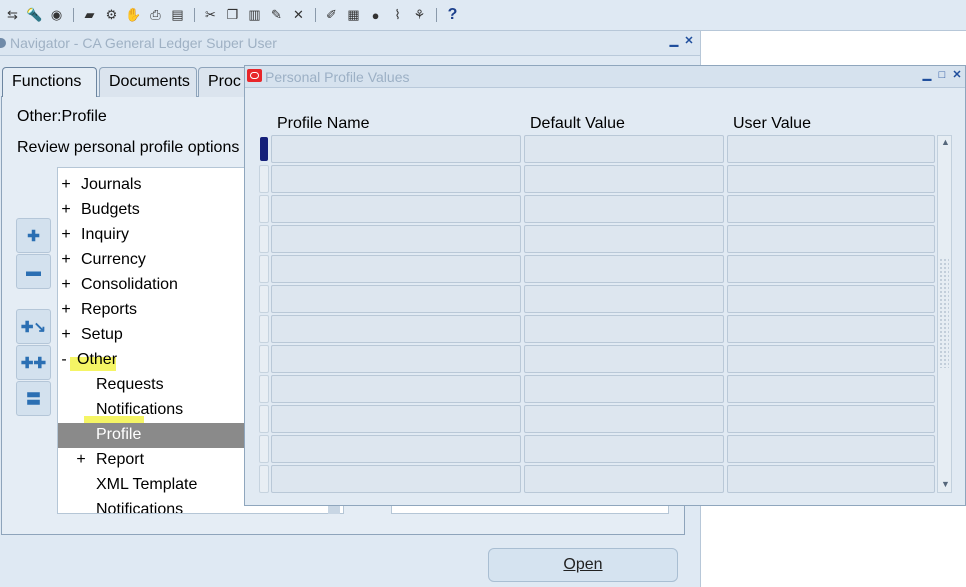 The width and height of the screenshot is (966, 587). What do you see at coordinates (605, 77) in the screenshot?
I see `profile-values-titlebar: Personal Profile Values ▁ □ ✕` at bounding box center [605, 77].